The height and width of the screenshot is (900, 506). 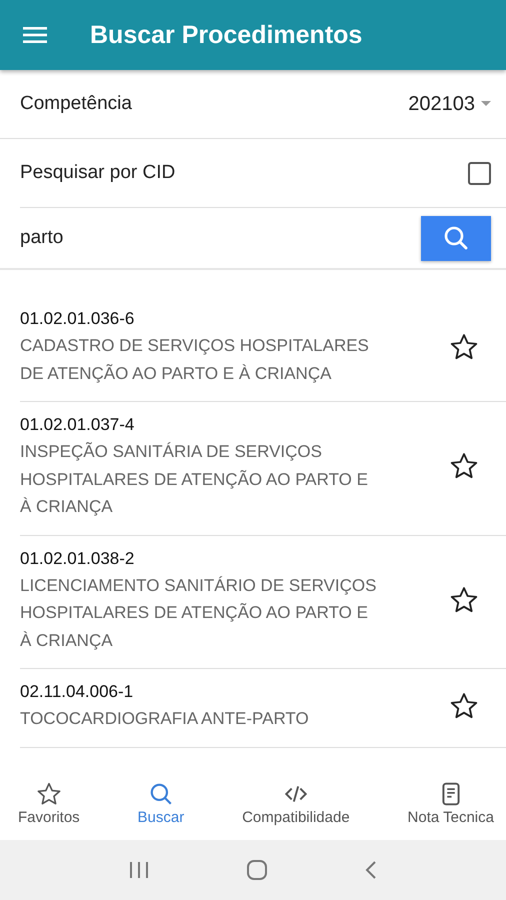 What do you see at coordinates (78, 319) in the screenshot?
I see `procedure-code: 01.02.01.036-6` at bounding box center [78, 319].